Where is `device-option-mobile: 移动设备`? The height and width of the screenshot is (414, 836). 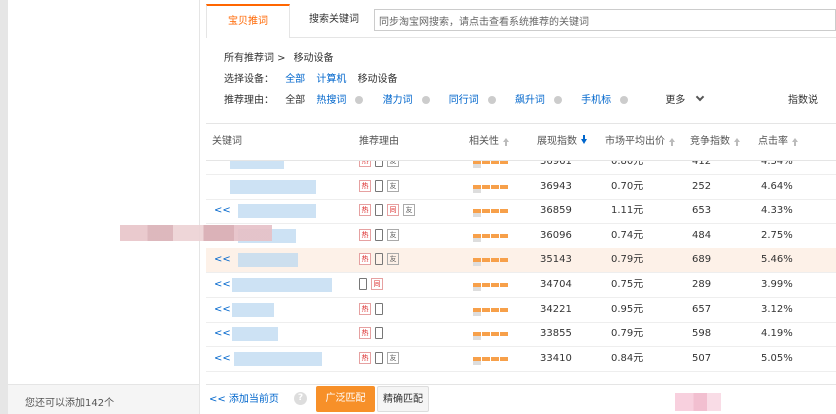 device-option-mobile: 移动设备 is located at coordinates (378, 79).